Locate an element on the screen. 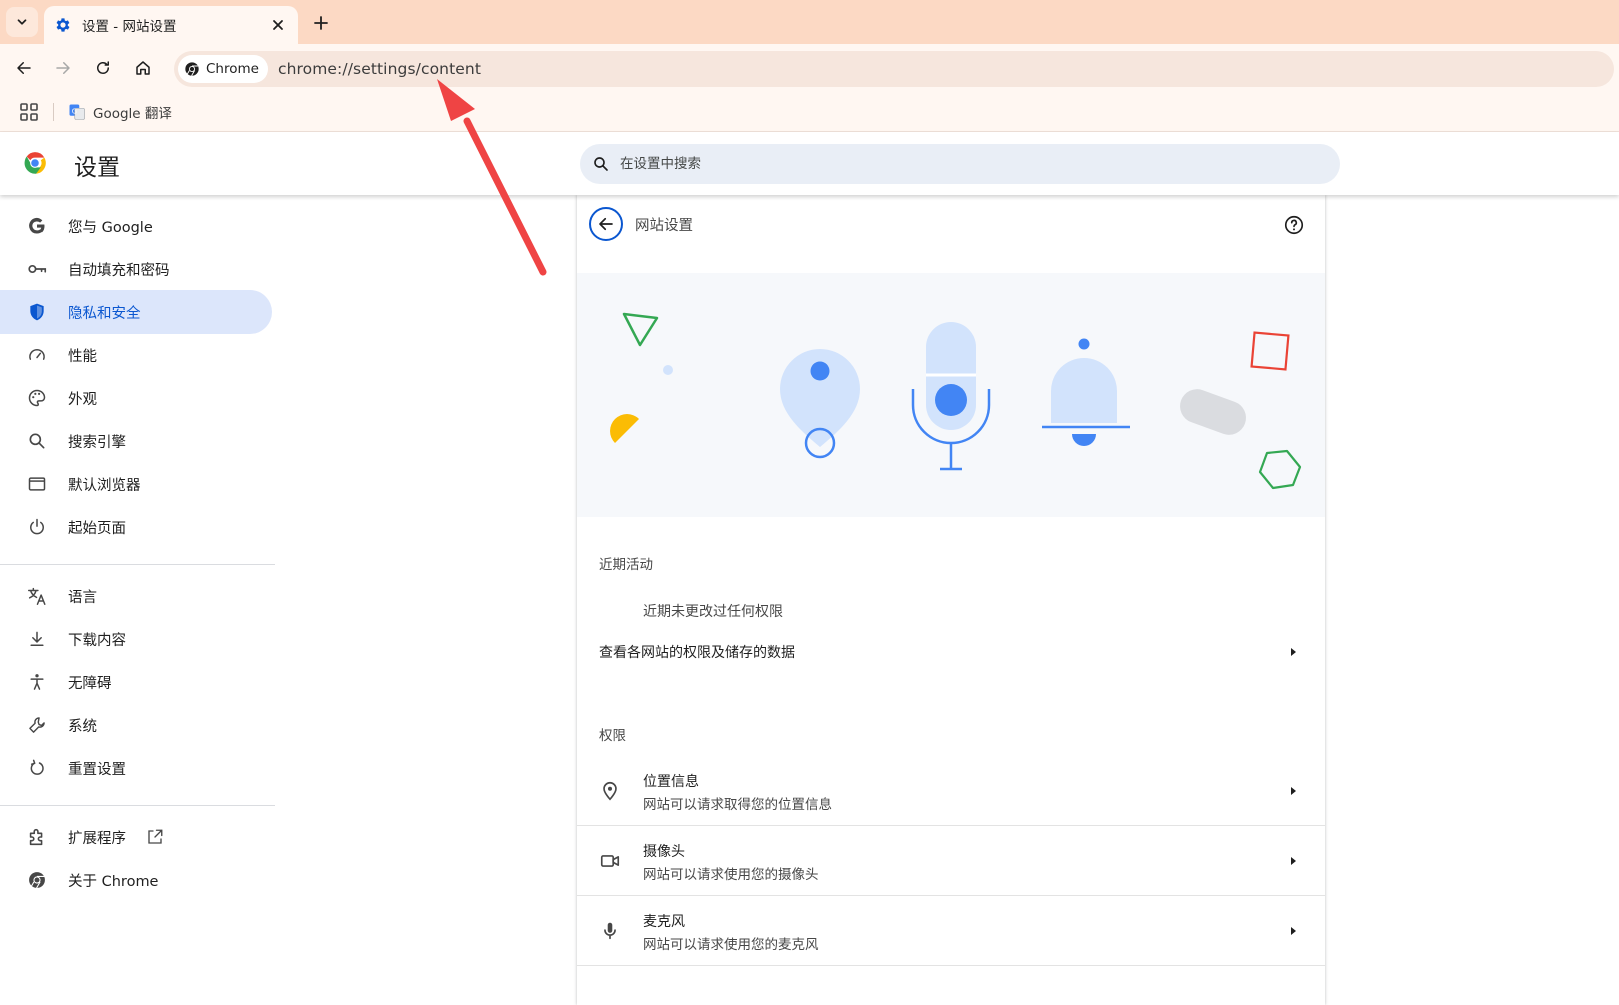  sidebar-item-languages: 语言 is located at coordinates (136, 596).